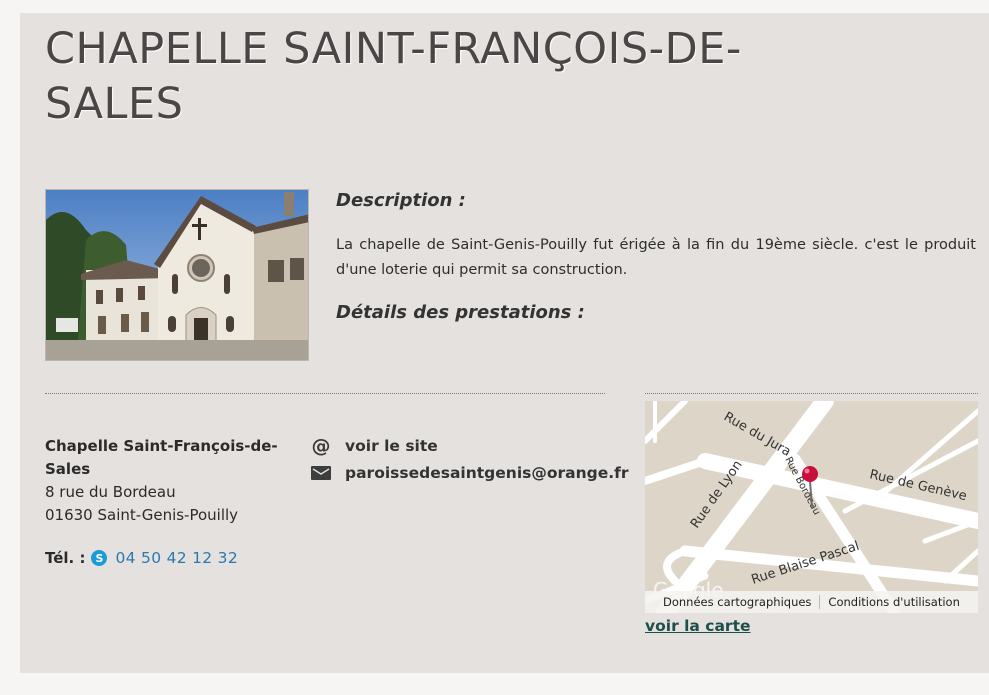 The width and height of the screenshot is (989, 695). I want to click on email-link-row: paroissedesaintgenis@orange.fr, so click(469, 473).